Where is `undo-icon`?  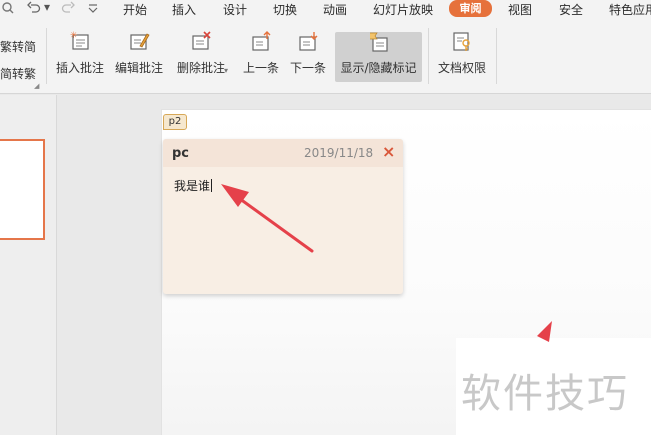 undo-icon is located at coordinates (34, 9).